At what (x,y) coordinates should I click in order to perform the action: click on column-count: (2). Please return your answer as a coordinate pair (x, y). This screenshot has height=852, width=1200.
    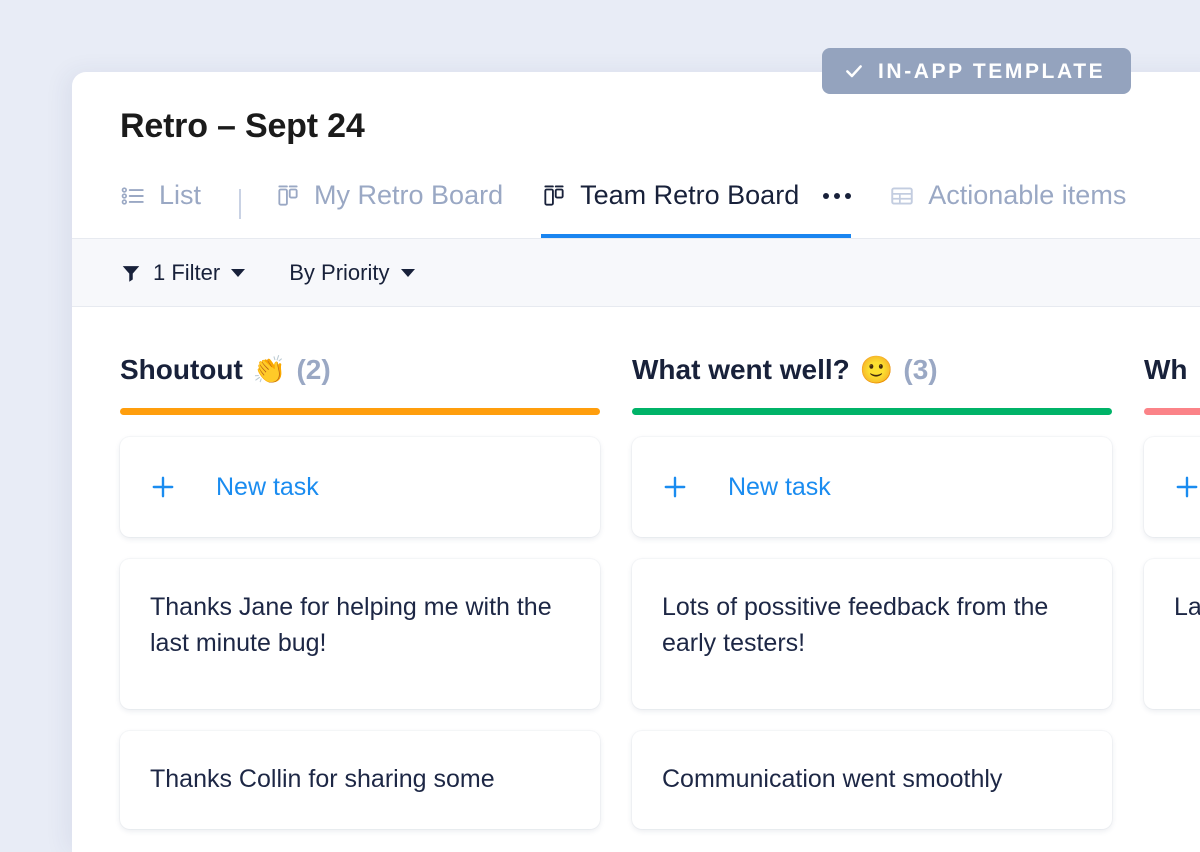
    Looking at the image, I should click on (313, 370).